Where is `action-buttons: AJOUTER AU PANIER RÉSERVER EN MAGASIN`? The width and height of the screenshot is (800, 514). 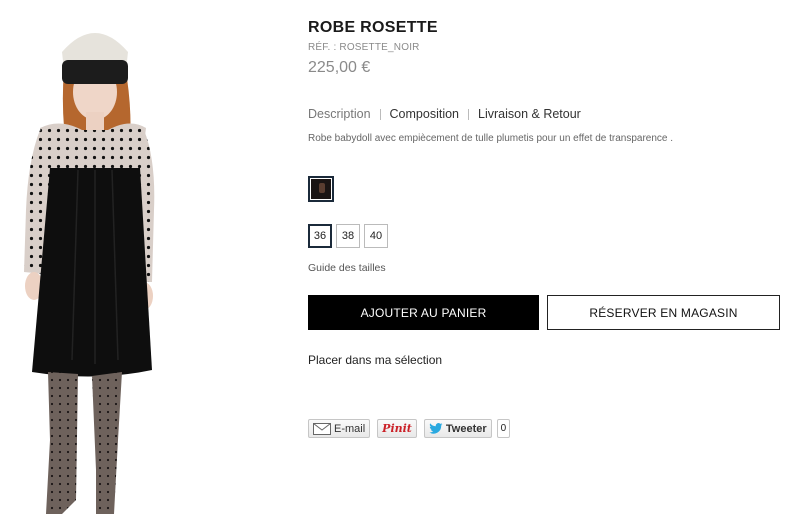 action-buttons: AJOUTER AU PANIER RÉSERVER EN MAGASIN is located at coordinates (548, 312).